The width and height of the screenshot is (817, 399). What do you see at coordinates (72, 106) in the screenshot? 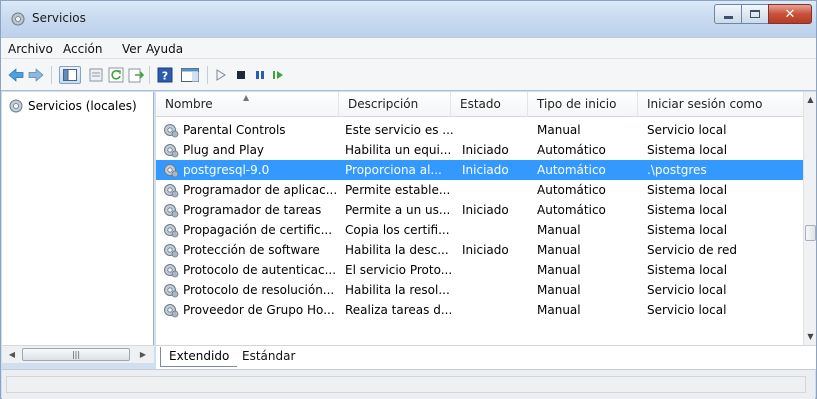
I see `tree-item-servicios-locales: Servicios (locales)` at bounding box center [72, 106].